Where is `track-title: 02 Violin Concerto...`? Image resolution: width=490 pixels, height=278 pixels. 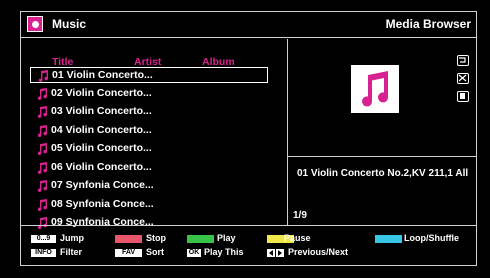
track-title: 02 Violin Concerto... is located at coordinates (101, 92).